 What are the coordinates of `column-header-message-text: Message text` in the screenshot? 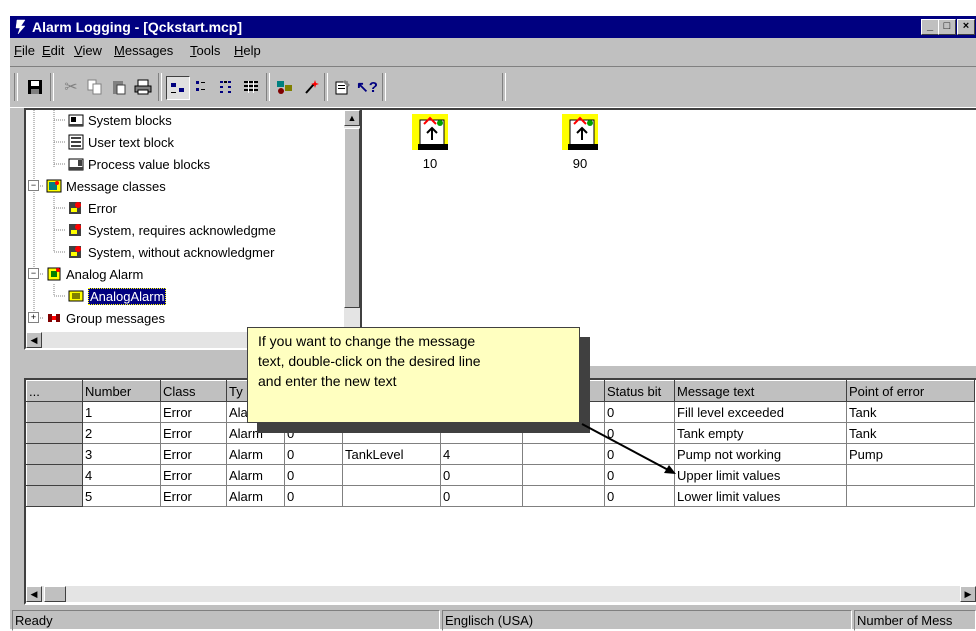 It's located at (760, 391).